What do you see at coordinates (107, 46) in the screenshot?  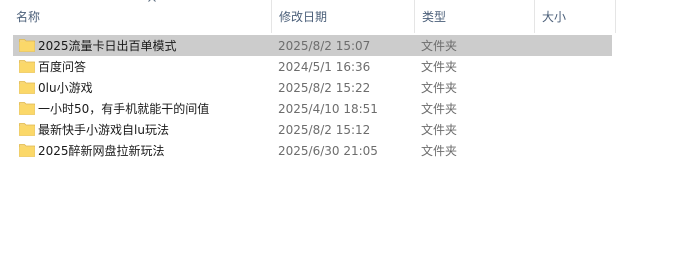 I see `file-name: 2025流量卡日出百单模式` at bounding box center [107, 46].